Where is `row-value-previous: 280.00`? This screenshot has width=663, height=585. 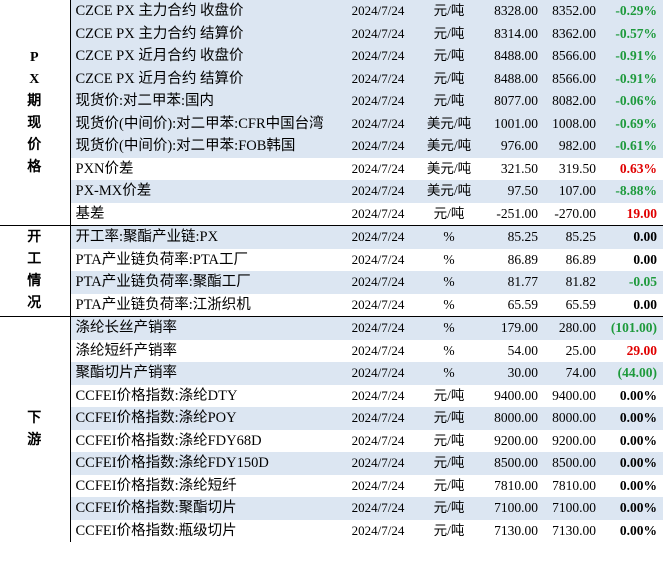
row-value-previous: 280.00 is located at coordinates (573, 328).